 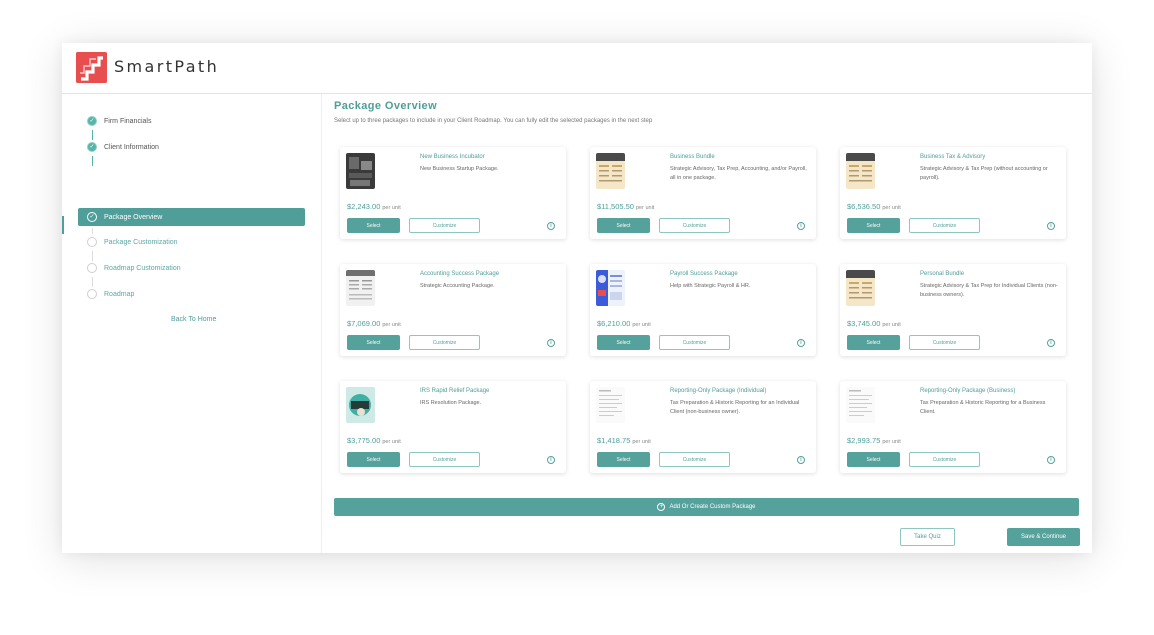 What do you see at coordinates (193, 319) in the screenshot?
I see `back-to-home-link: Back To Home` at bounding box center [193, 319].